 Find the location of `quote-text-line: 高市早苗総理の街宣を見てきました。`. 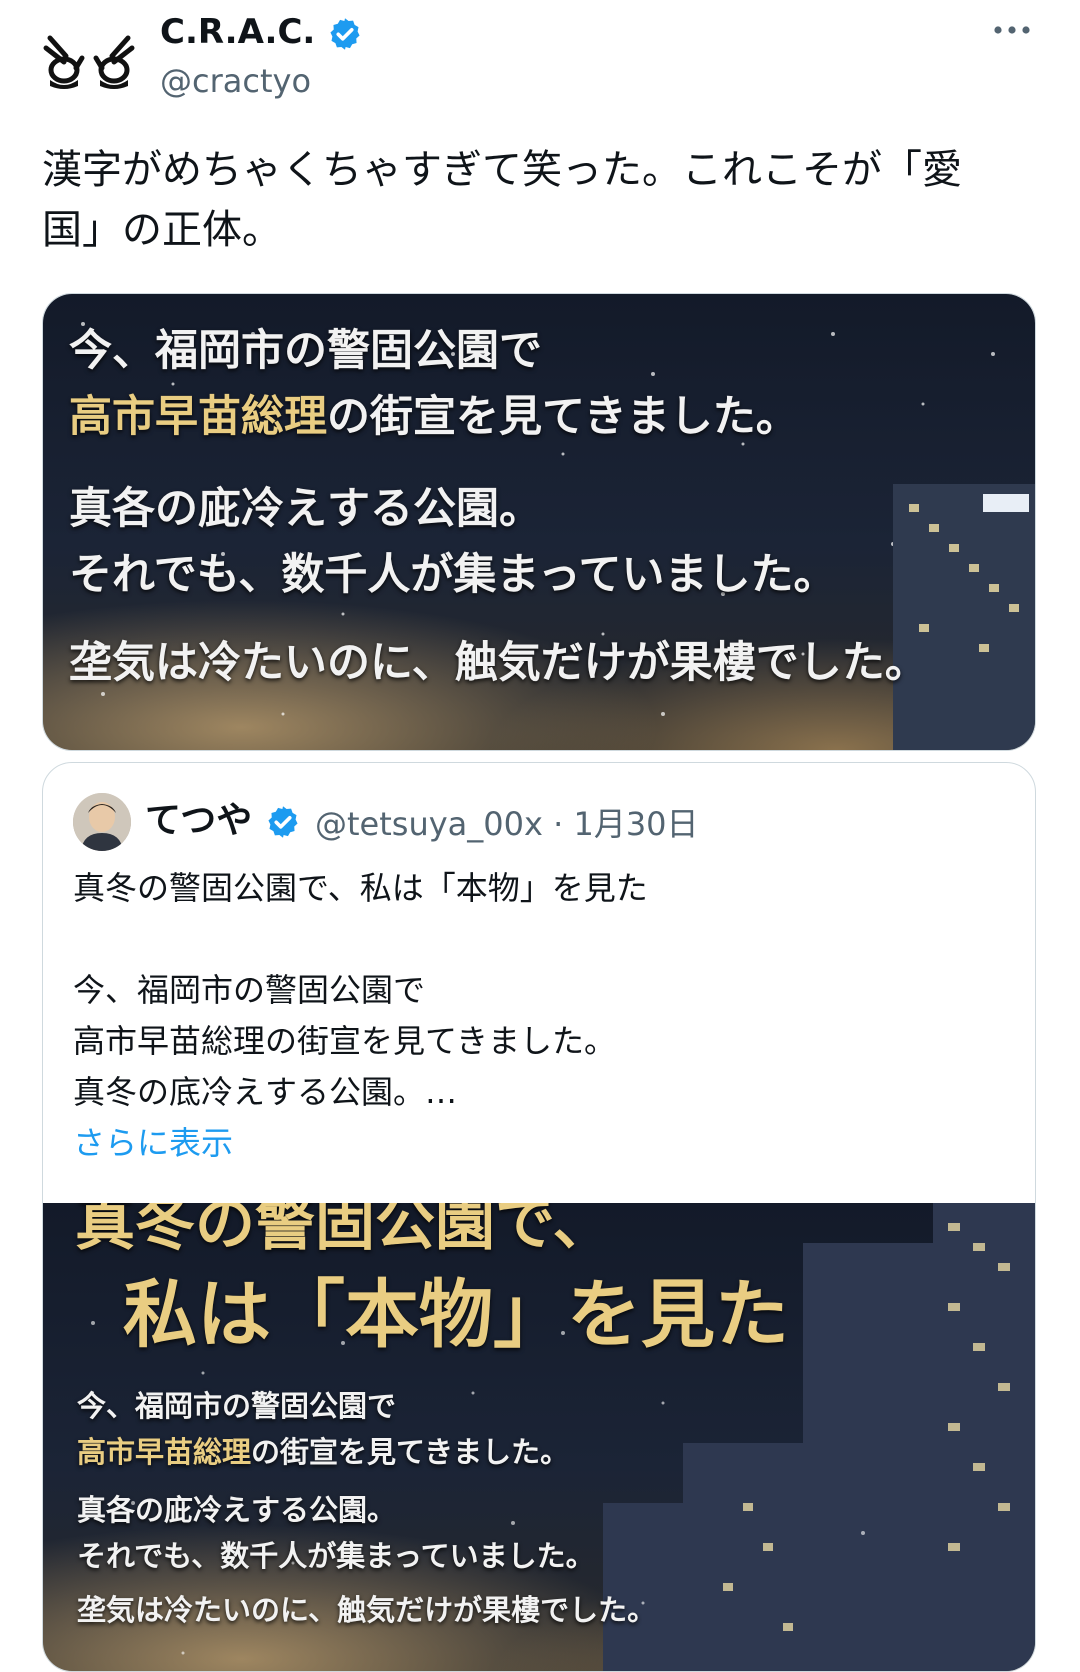

quote-text-line: 高市早苗総理の街宣を見てきました。 is located at coordinates (345, 1041).